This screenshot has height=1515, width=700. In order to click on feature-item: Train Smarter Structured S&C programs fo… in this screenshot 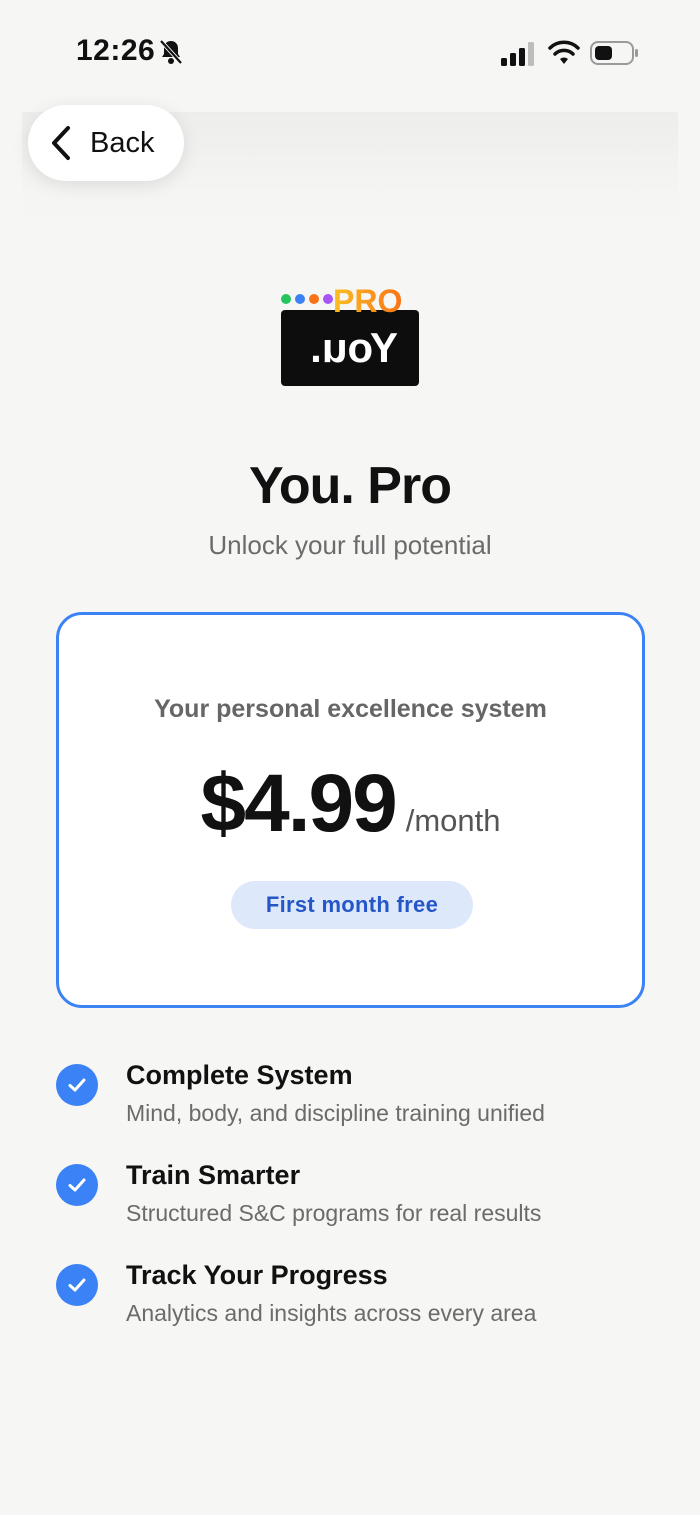, I will do `click(356, 1200)`.